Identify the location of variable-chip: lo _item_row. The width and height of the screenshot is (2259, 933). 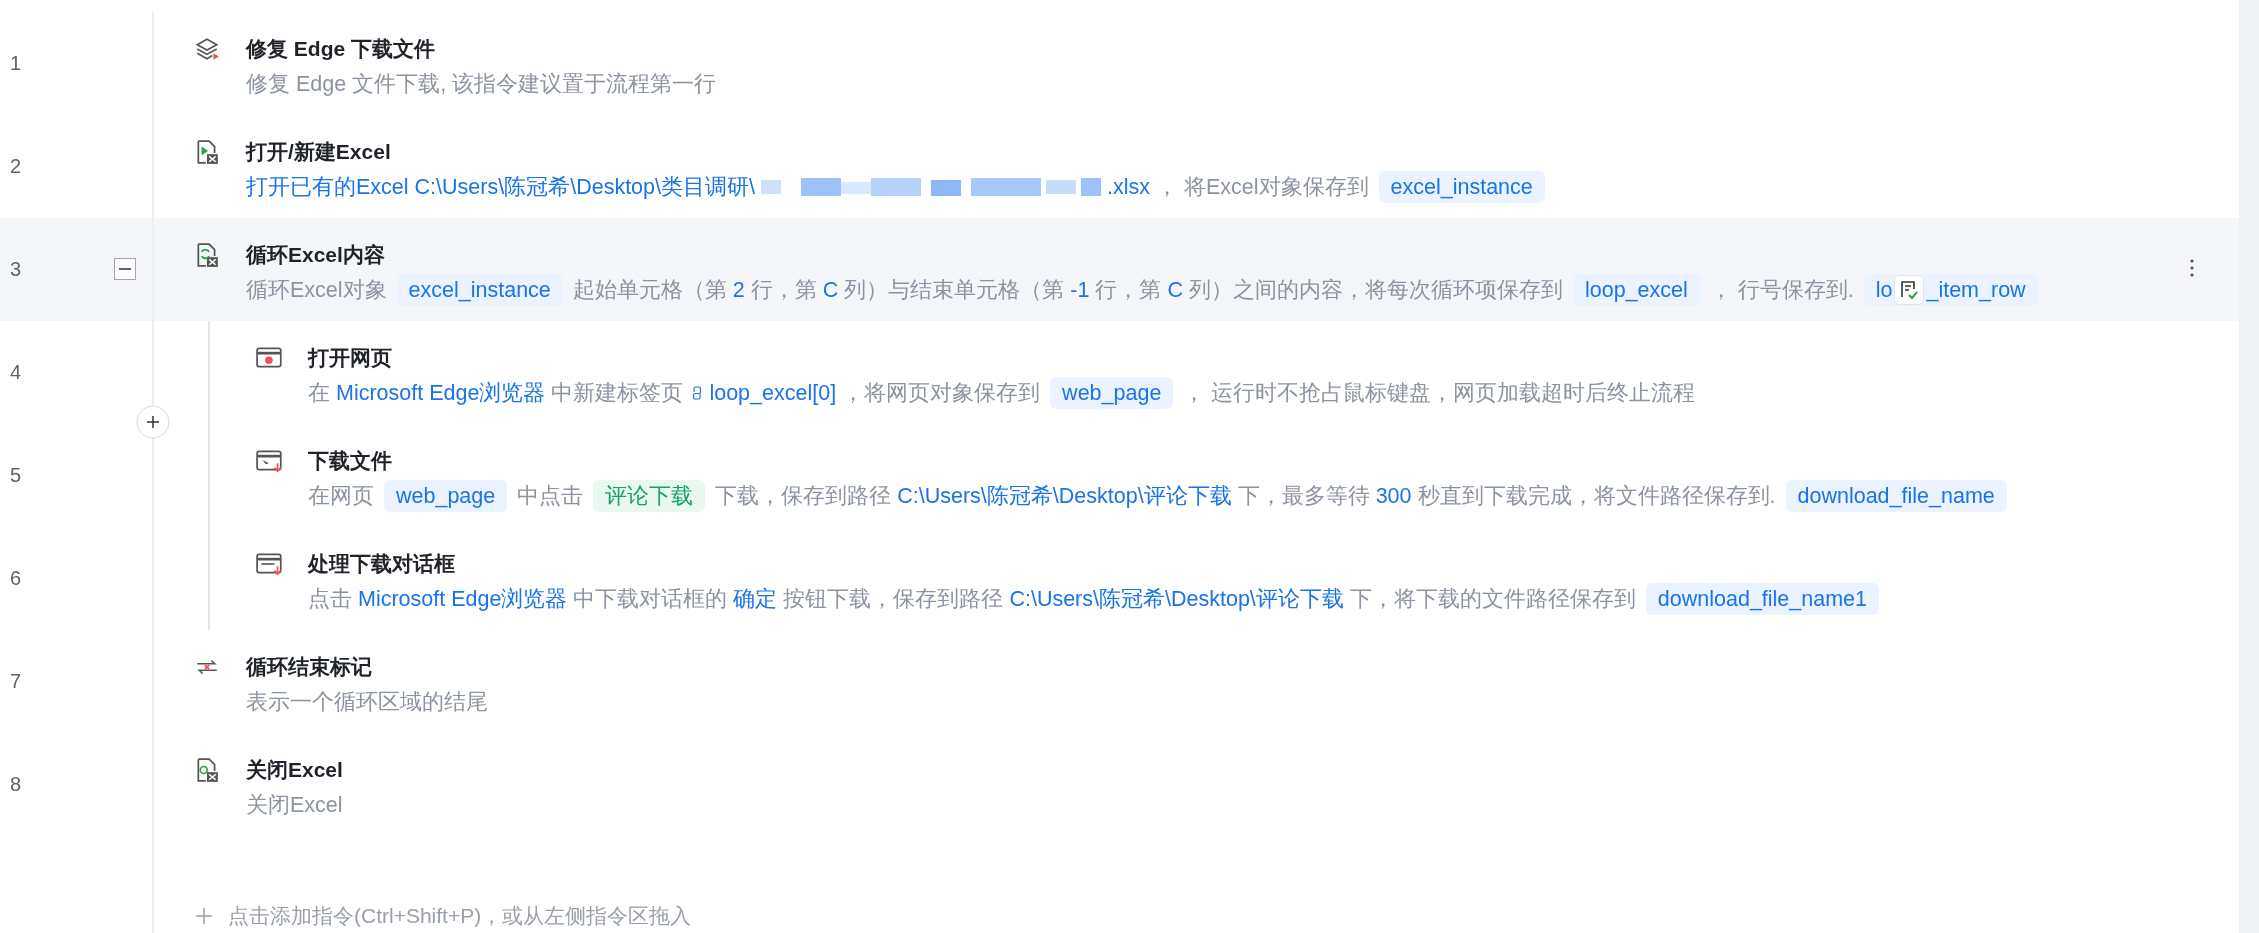
(1950, 290).